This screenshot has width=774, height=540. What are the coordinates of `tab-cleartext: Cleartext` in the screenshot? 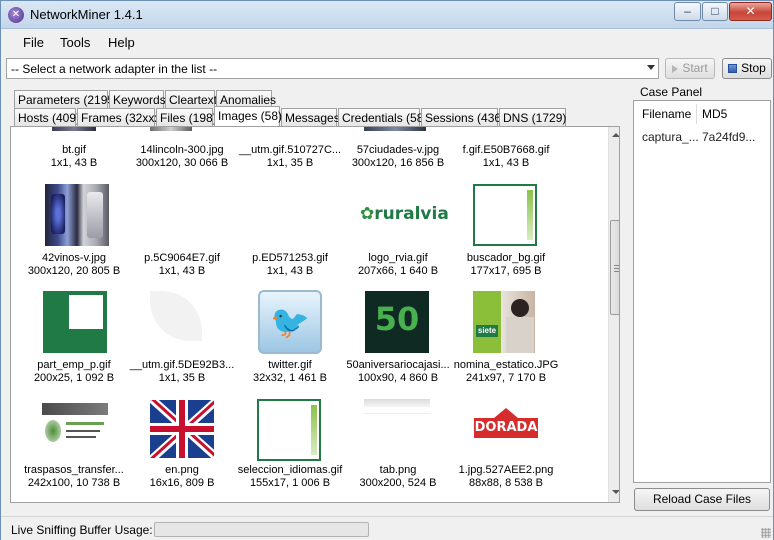 It's located at (191, 99).